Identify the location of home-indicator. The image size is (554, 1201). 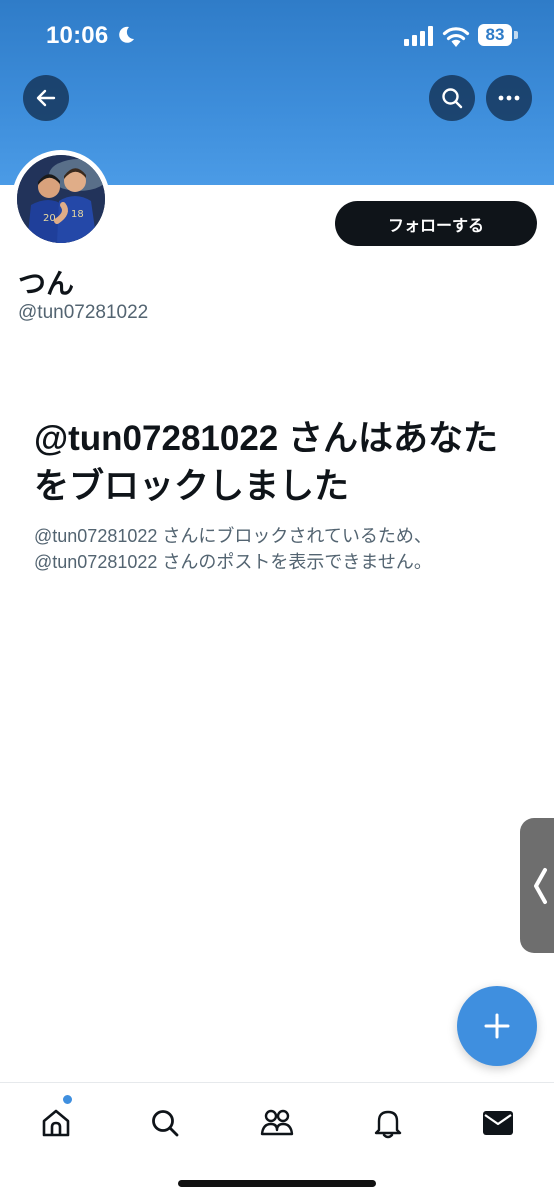
(277, 1183).